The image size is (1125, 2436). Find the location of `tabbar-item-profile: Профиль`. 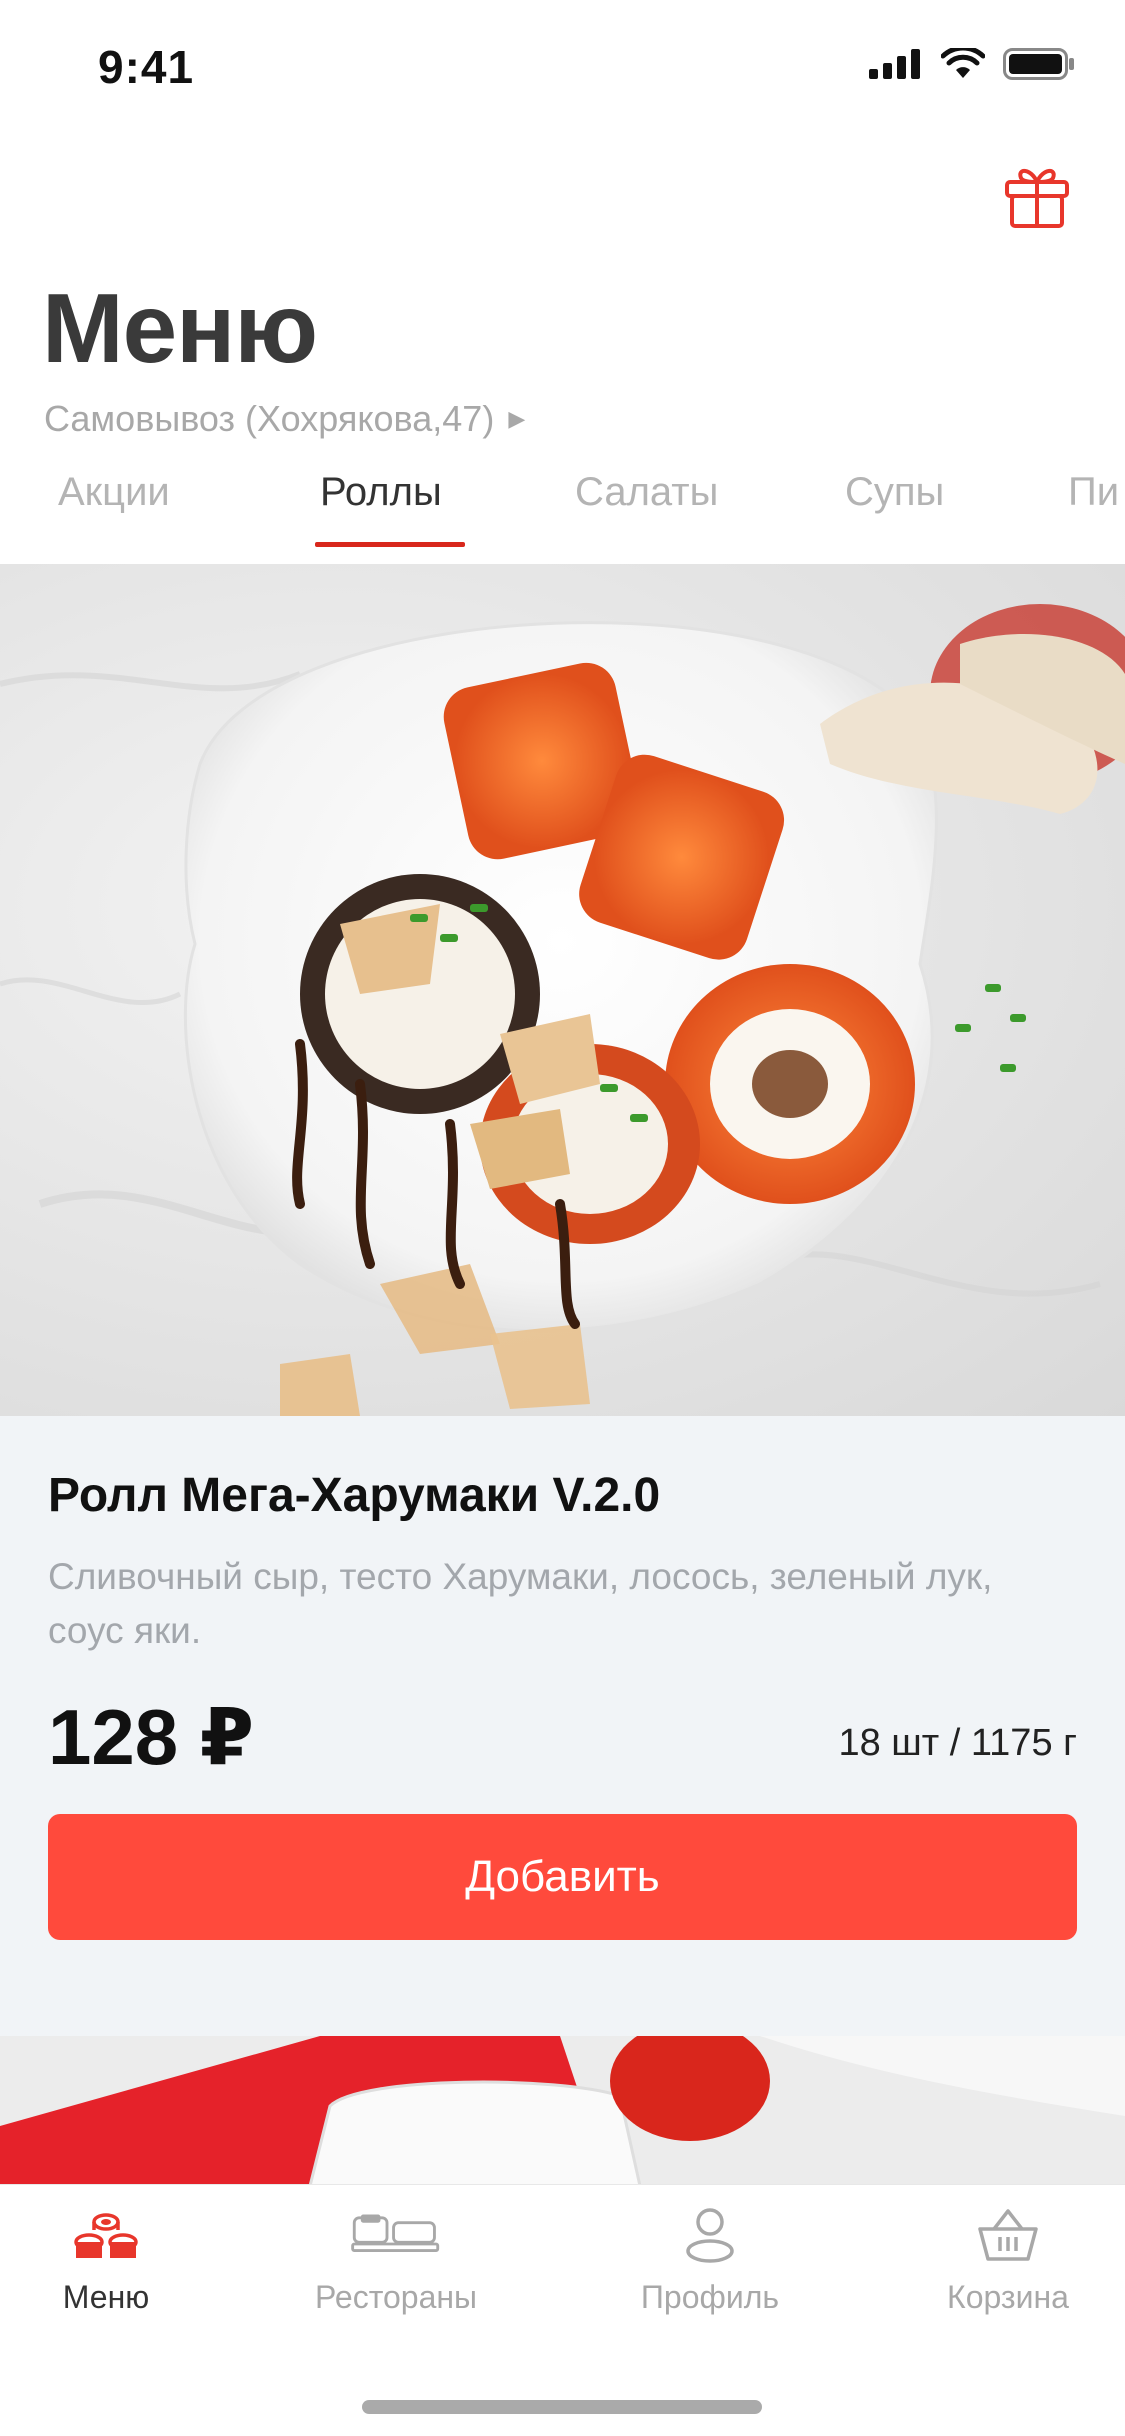

tabbar-item-profile: Профиль is located at coordinates (710, 2265).